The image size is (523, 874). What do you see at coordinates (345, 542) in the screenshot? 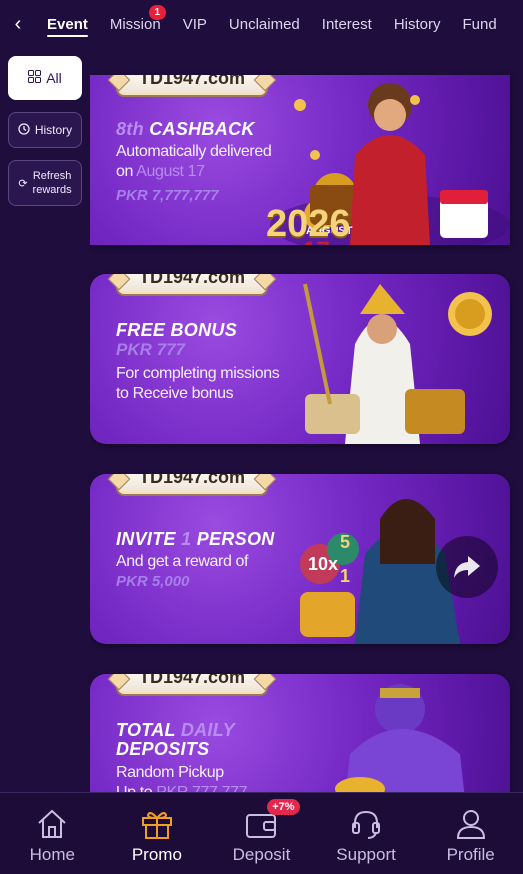
I see `chip-value: 5` at bounding box center [345, 542].